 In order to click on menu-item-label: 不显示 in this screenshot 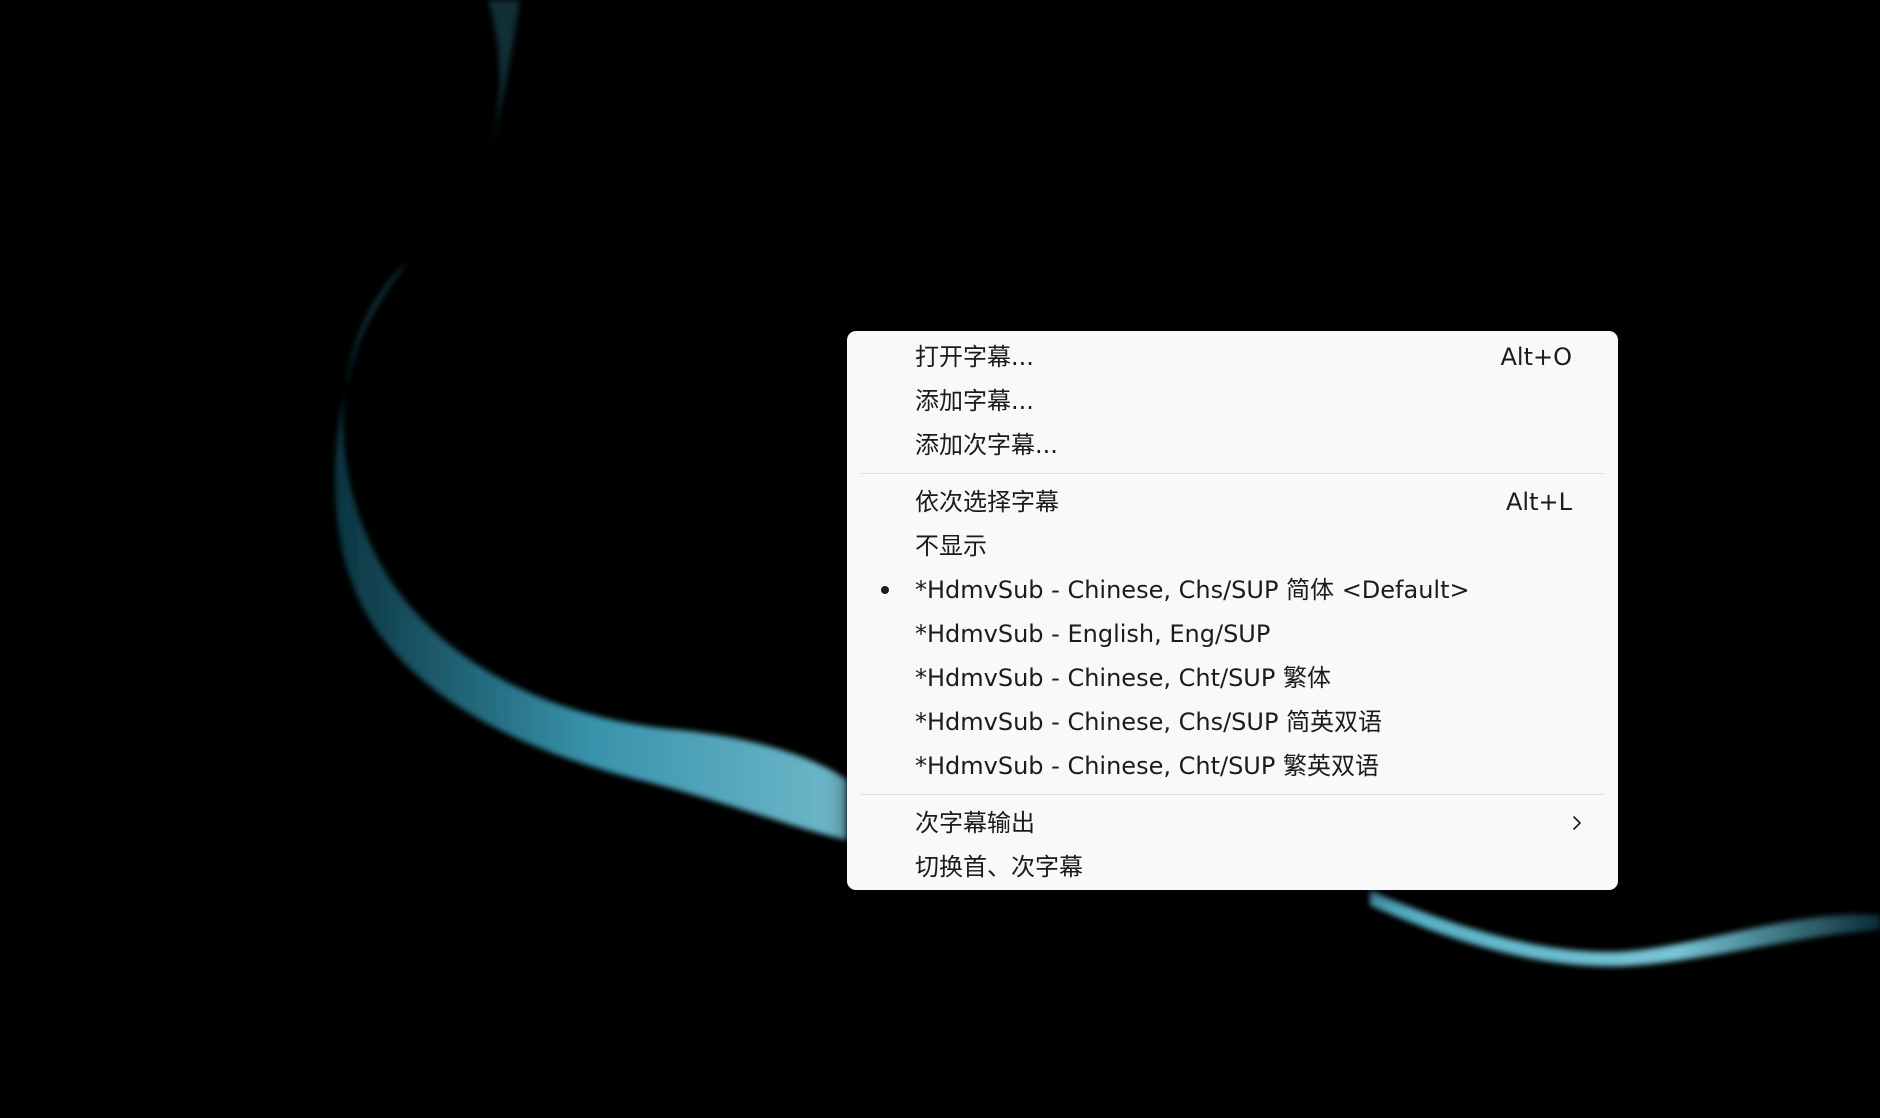, I will do `click(951, 546)`.